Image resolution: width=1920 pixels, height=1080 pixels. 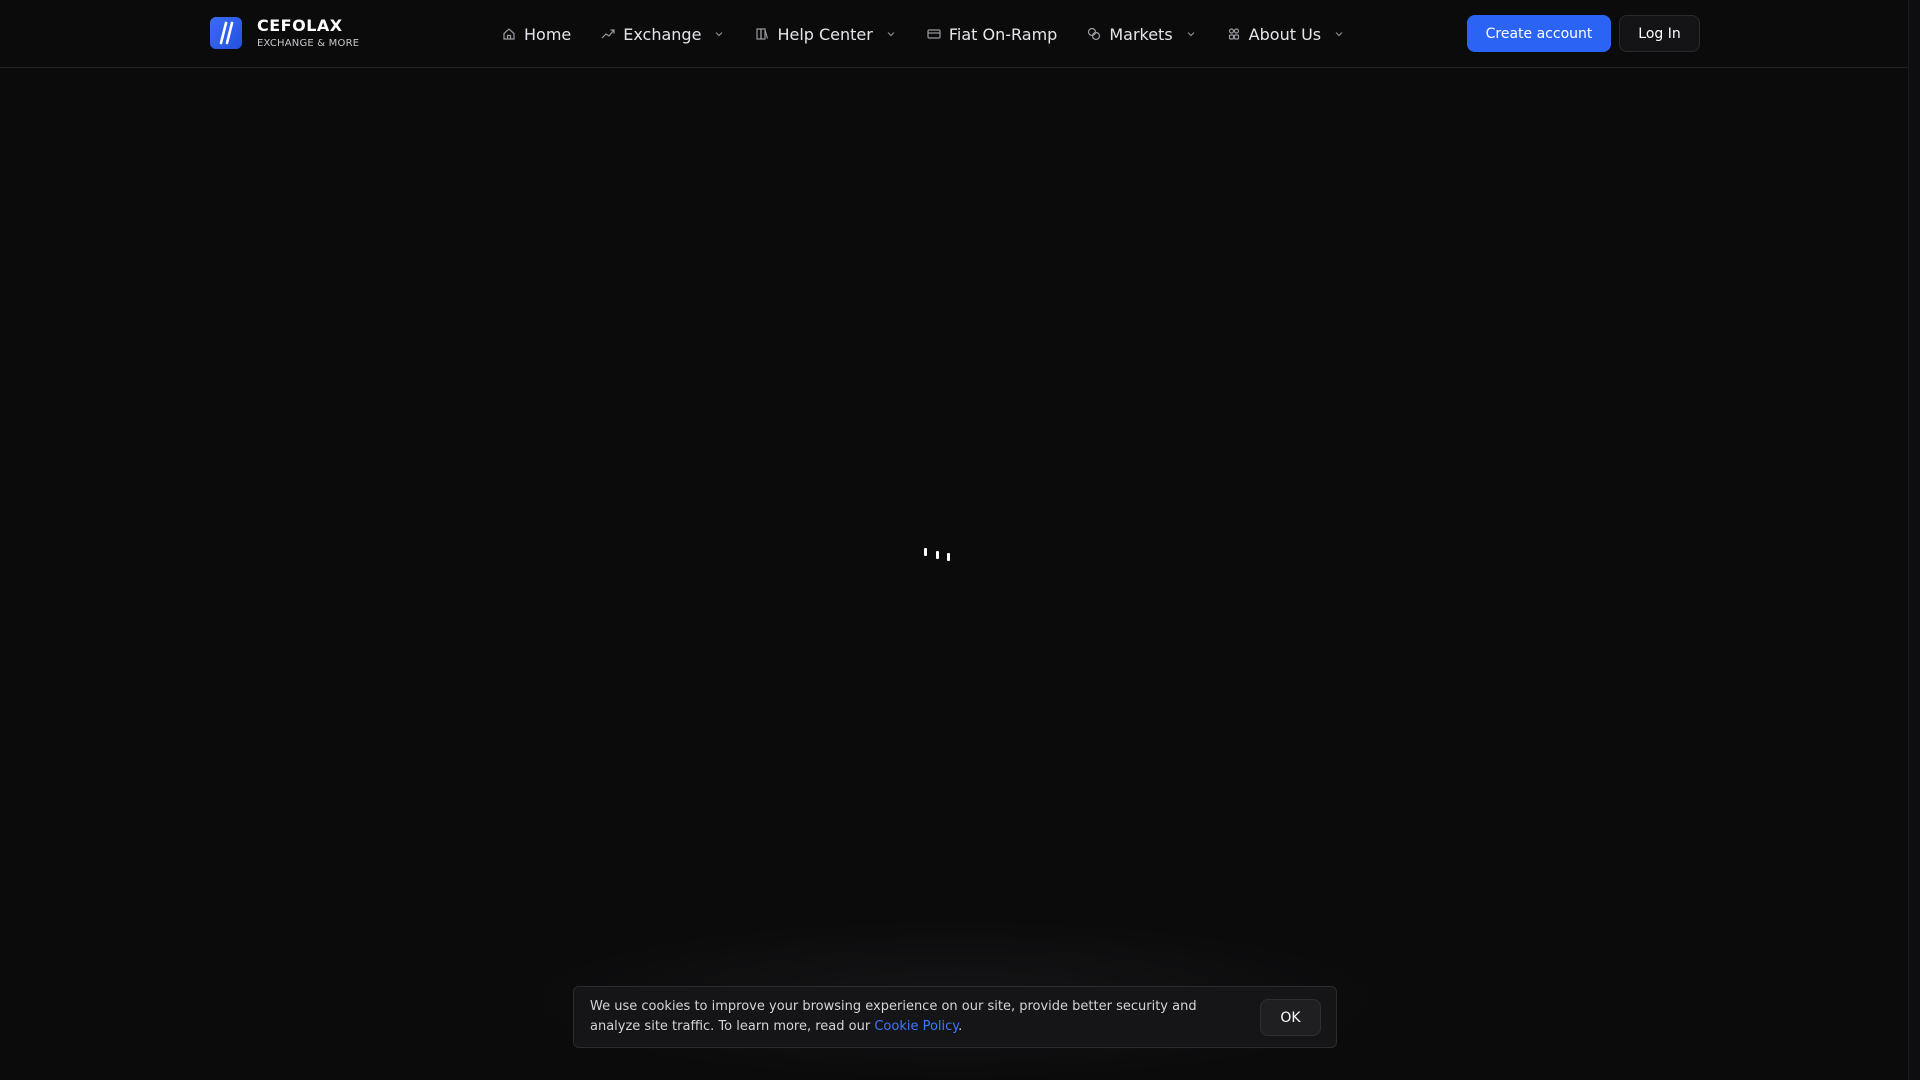 I want to click on people-icon, so click(x=1234, y=34).